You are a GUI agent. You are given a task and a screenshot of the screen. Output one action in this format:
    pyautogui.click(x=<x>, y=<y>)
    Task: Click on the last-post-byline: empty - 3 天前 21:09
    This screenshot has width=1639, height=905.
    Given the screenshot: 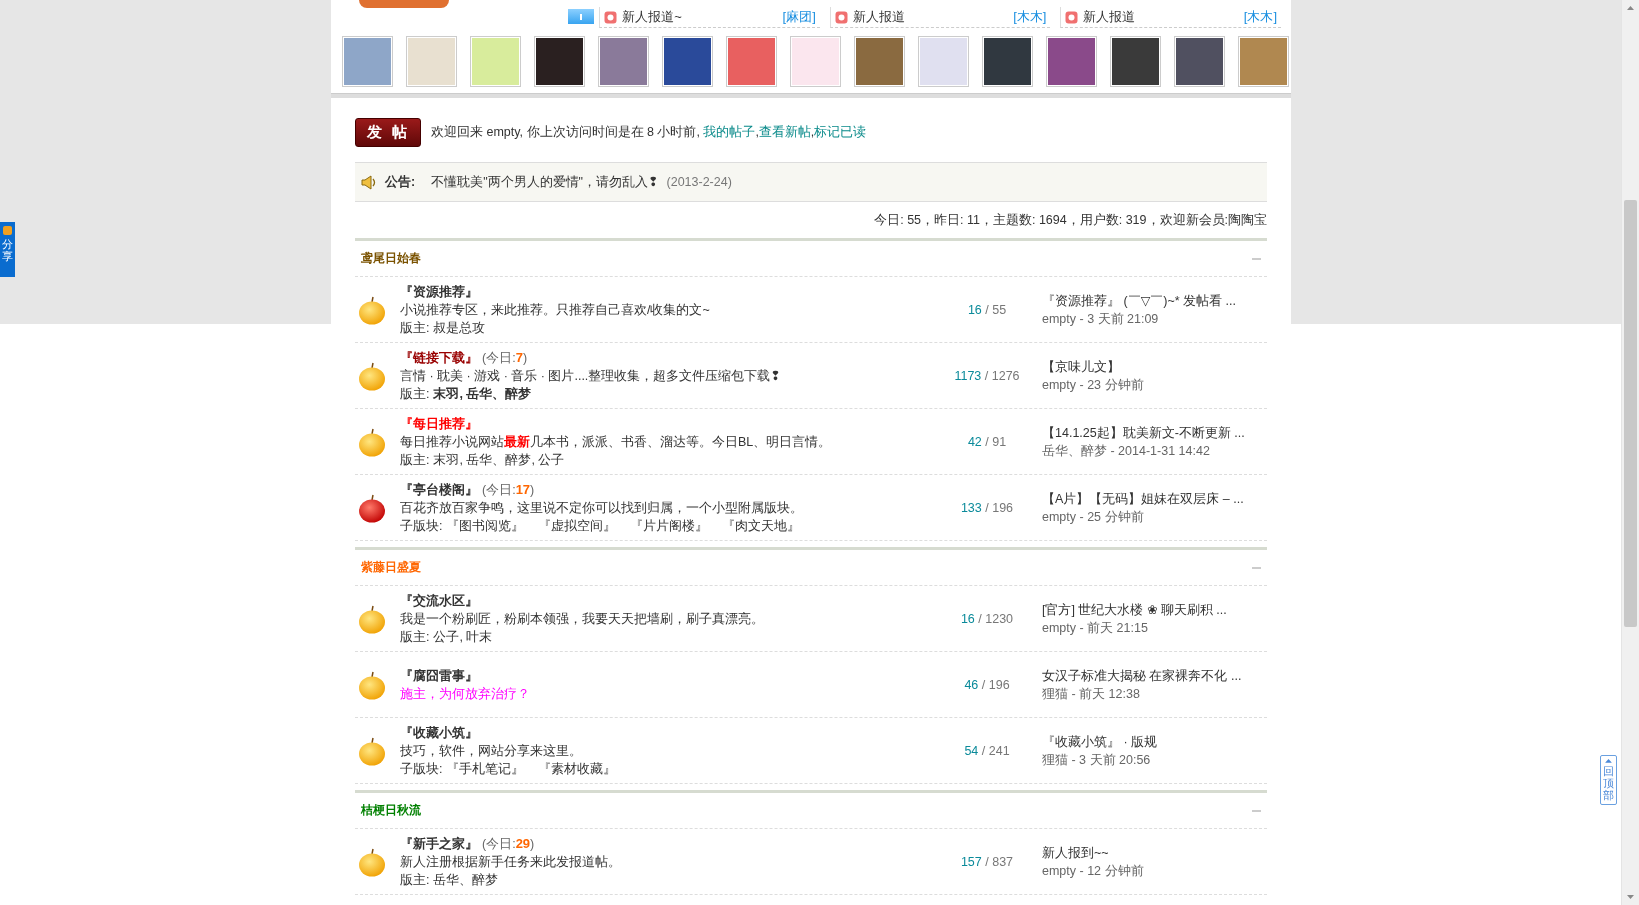 What is the action you would take?
    pyautogui.click(x=1101, y=319)
    